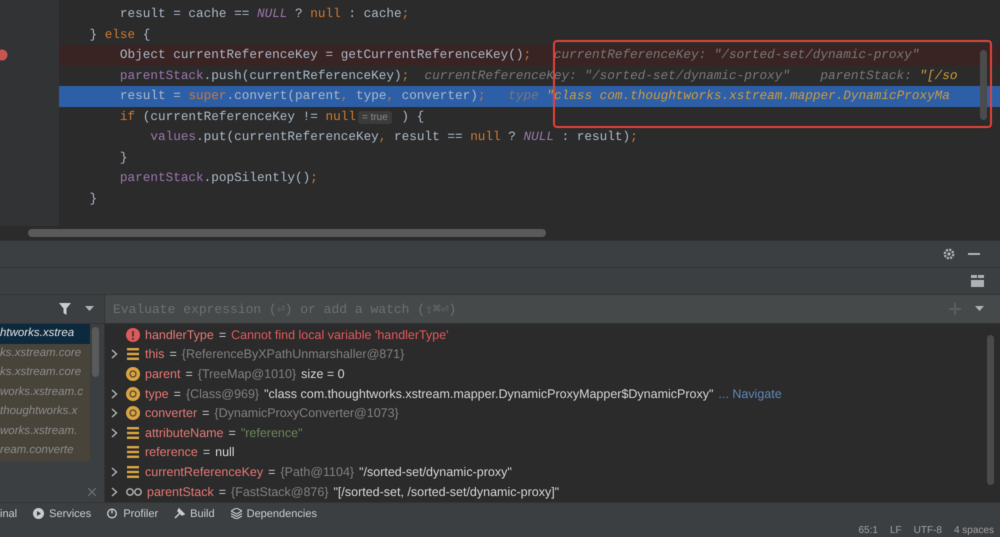  What do you see at coordinates (154, 354) in the screenshot?
I see `variable-name: this` at bounding box center [154, 354].